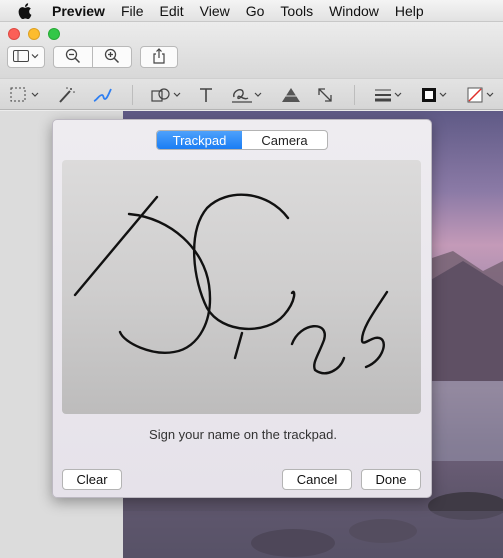  Describe the element at coordinates (243, 434) in the screenshot. I see `signature-instructions: Sign your name on the trackpad.` at that location.